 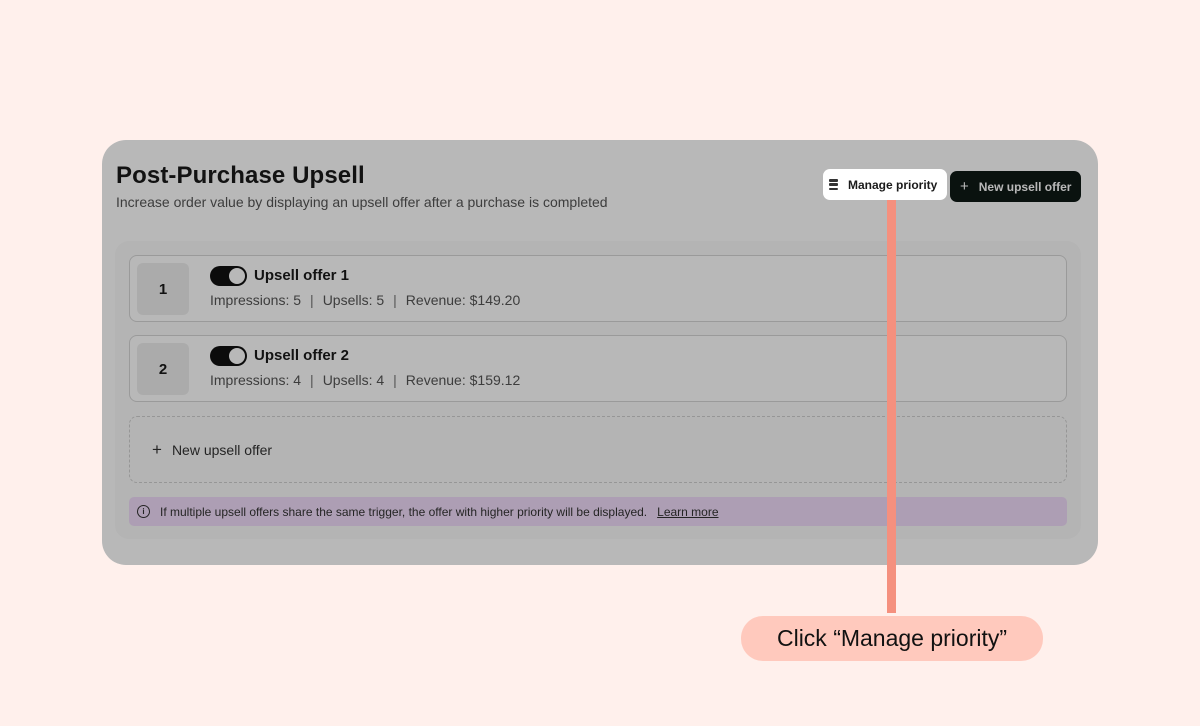 I want to click on offer-impressions: Impressions: 4, so click(x=256, y=380).